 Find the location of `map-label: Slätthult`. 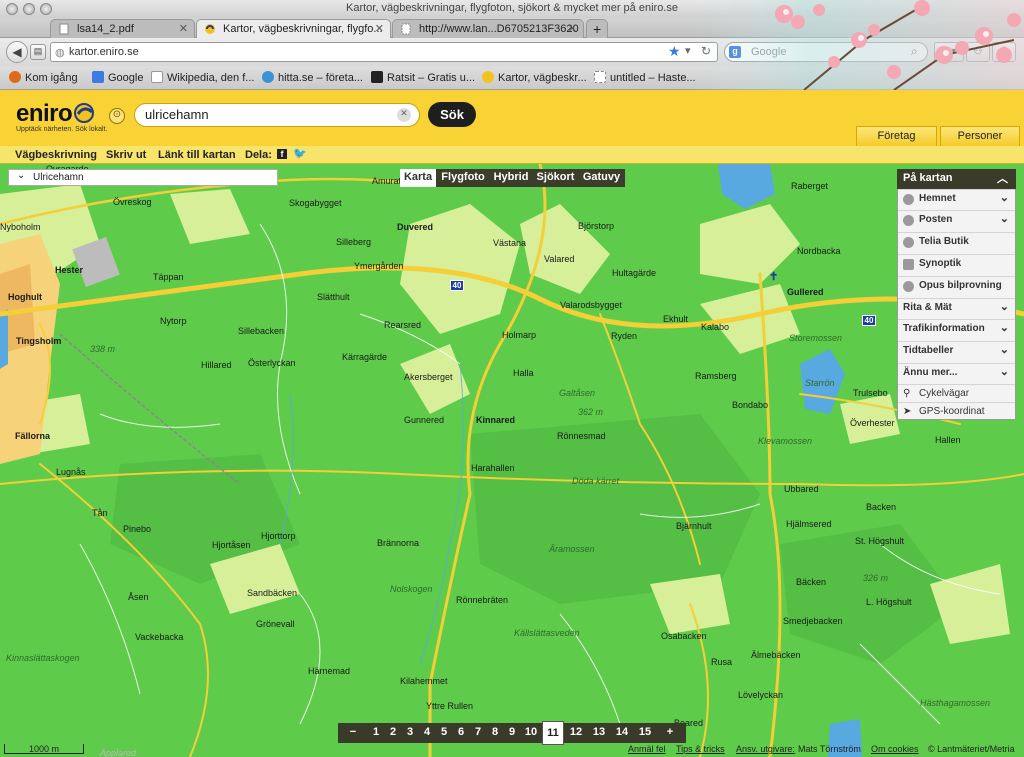

map-label: Slätthult is located at coordinates (333, 297).